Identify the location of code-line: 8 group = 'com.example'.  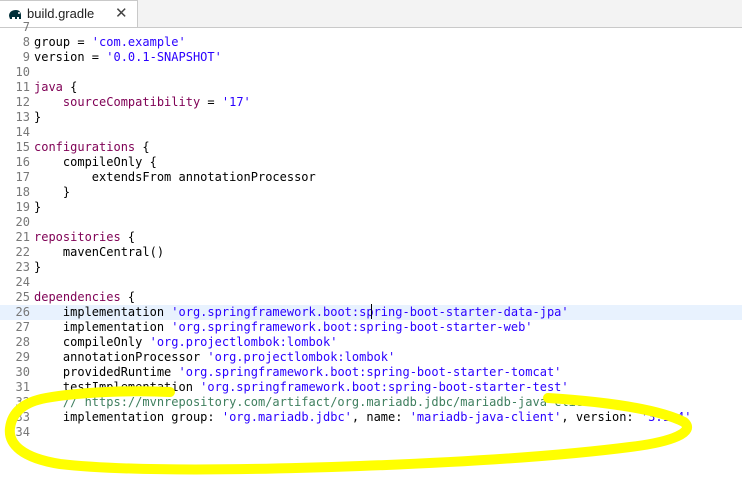
(371, 42).